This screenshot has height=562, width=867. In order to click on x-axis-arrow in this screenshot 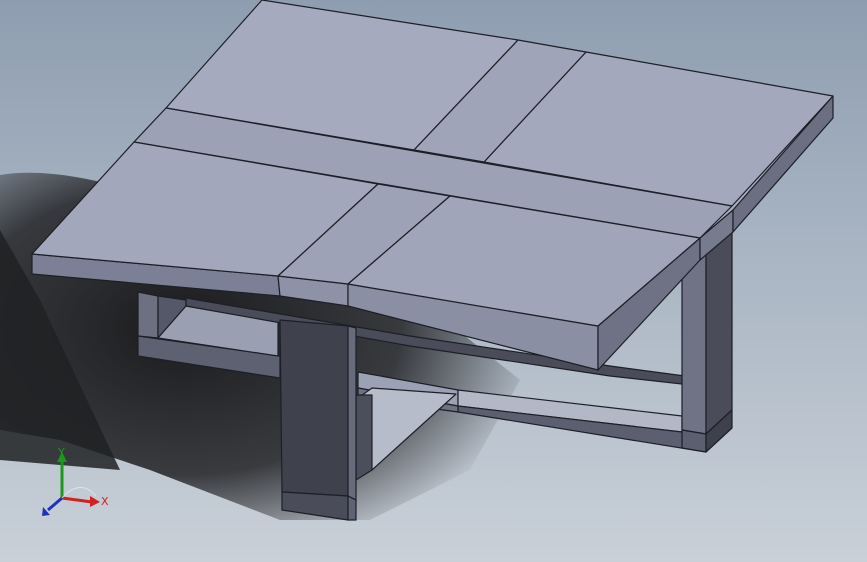, I will do `click(95, 501)`.